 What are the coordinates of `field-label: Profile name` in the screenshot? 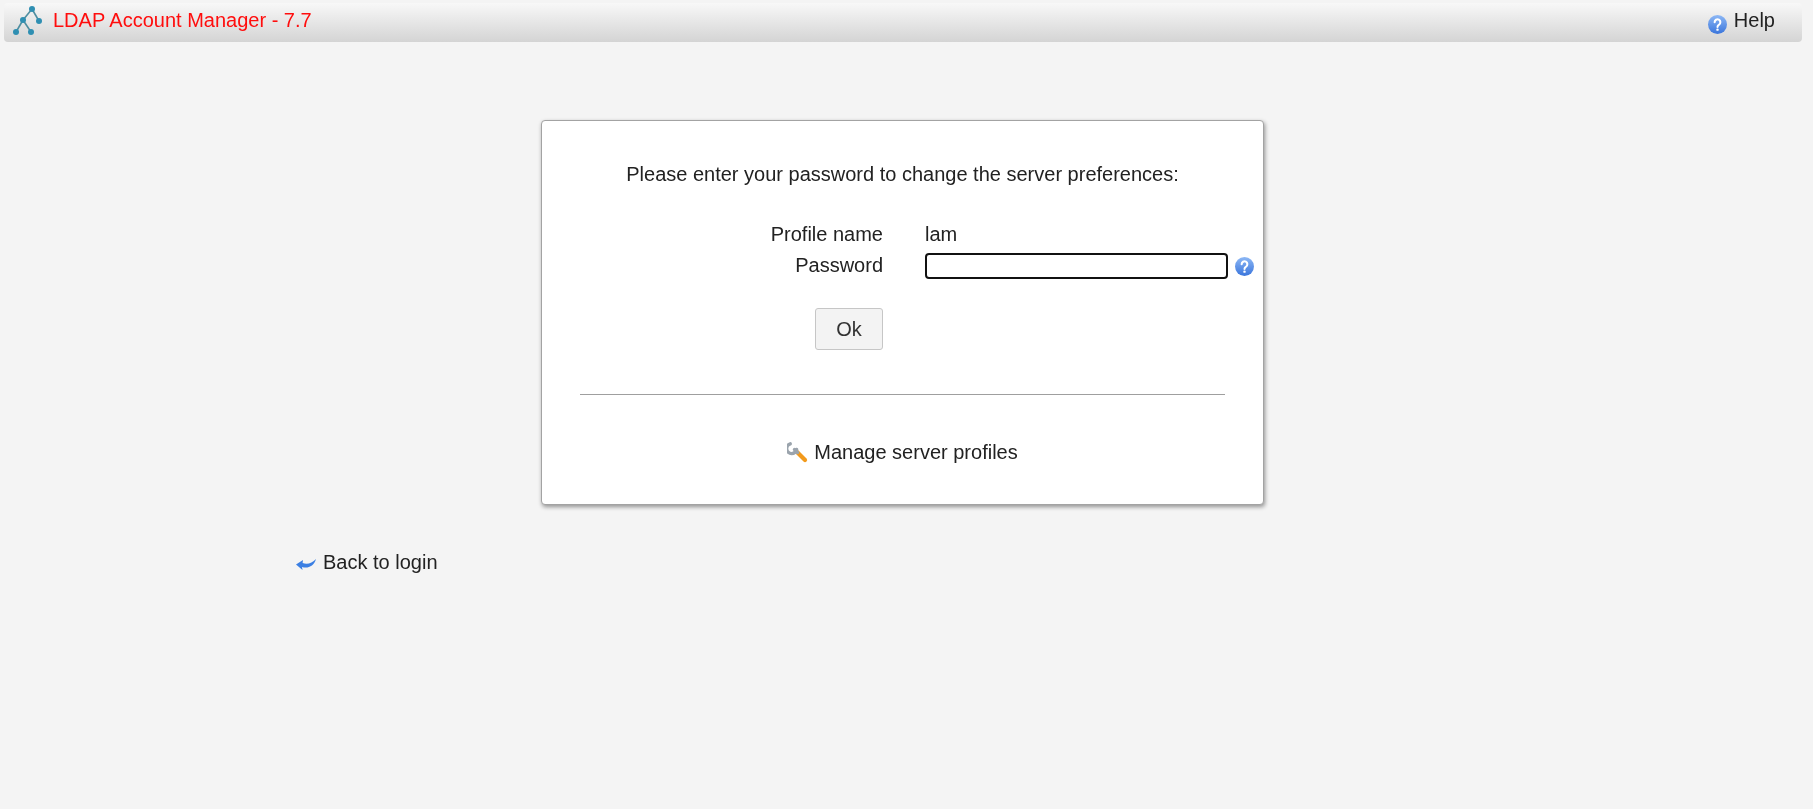 It's located at (826, 234).